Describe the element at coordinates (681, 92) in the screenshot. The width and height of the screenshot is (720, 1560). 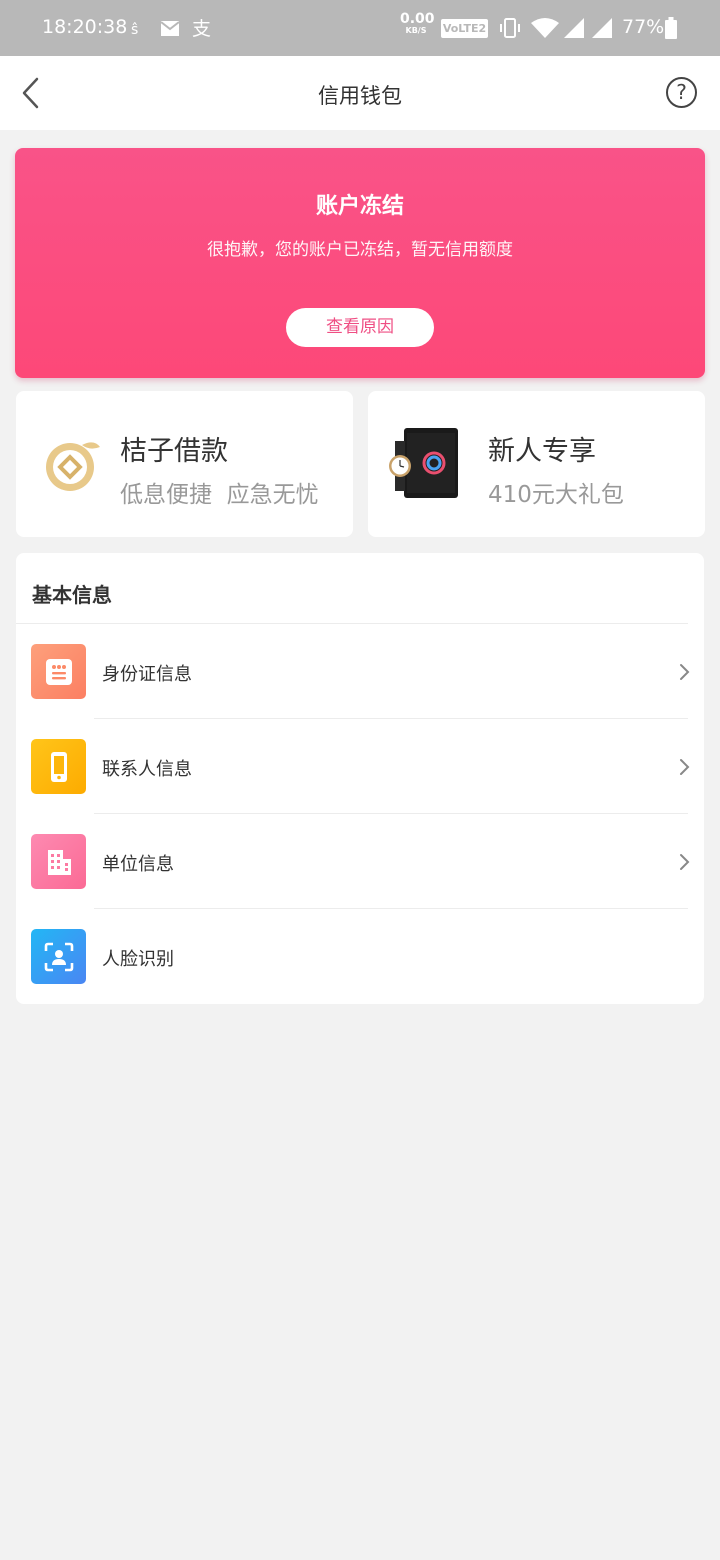
I see `help-button: ?` at that location.